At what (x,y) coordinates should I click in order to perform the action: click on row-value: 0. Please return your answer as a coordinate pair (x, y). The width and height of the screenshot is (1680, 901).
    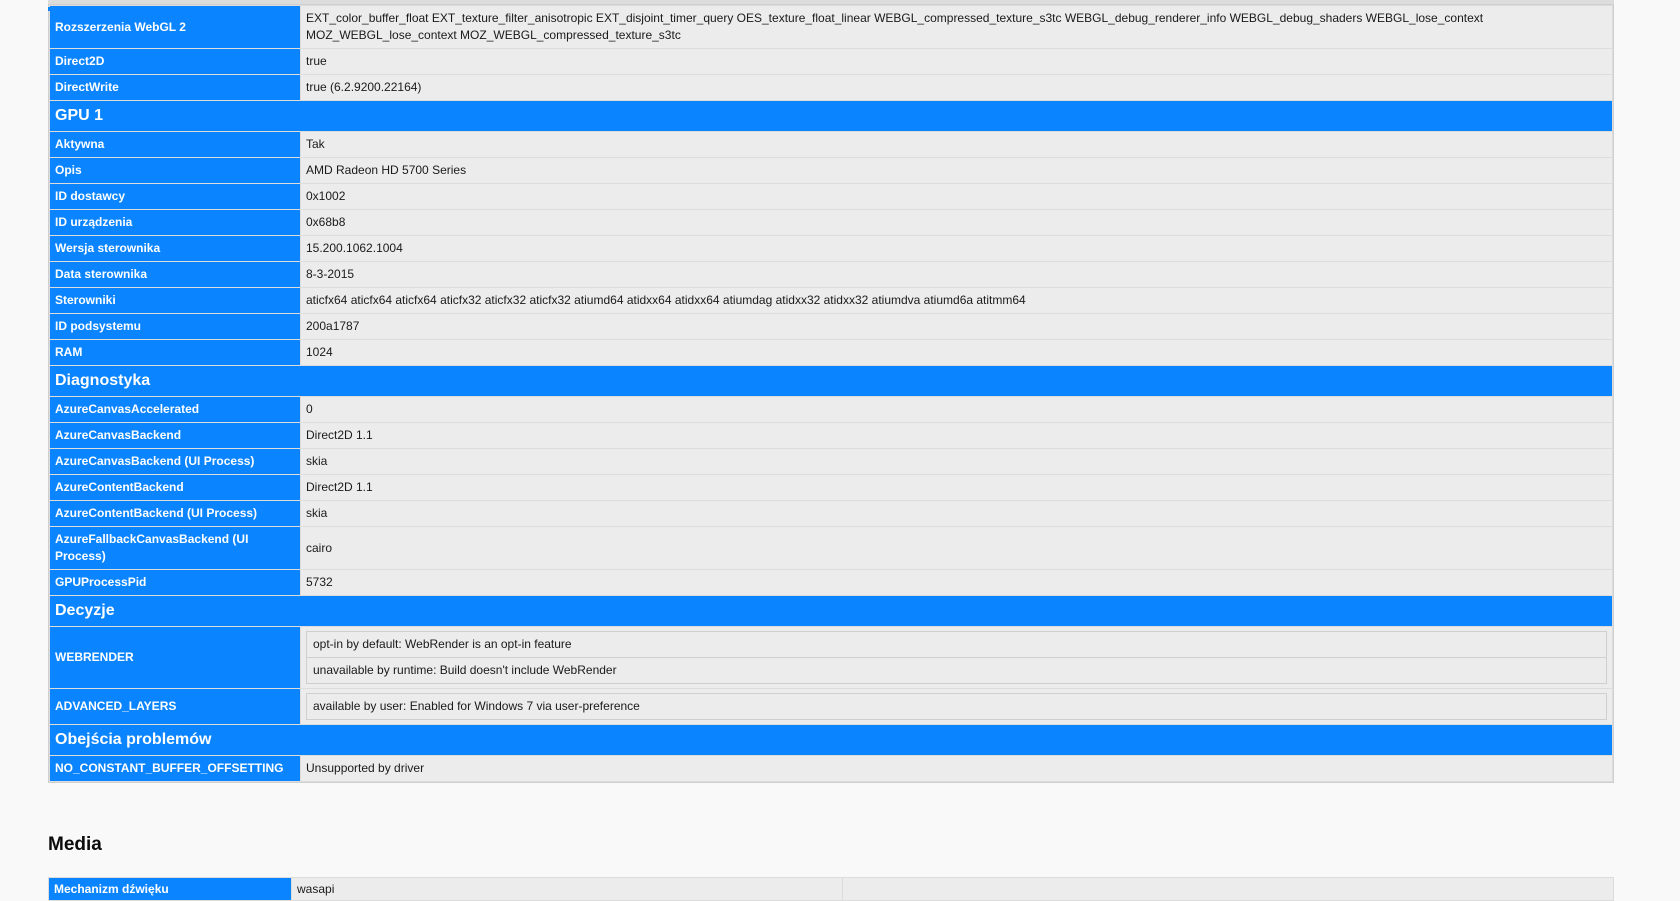
    Looking at the image, I should click on (956, 409).